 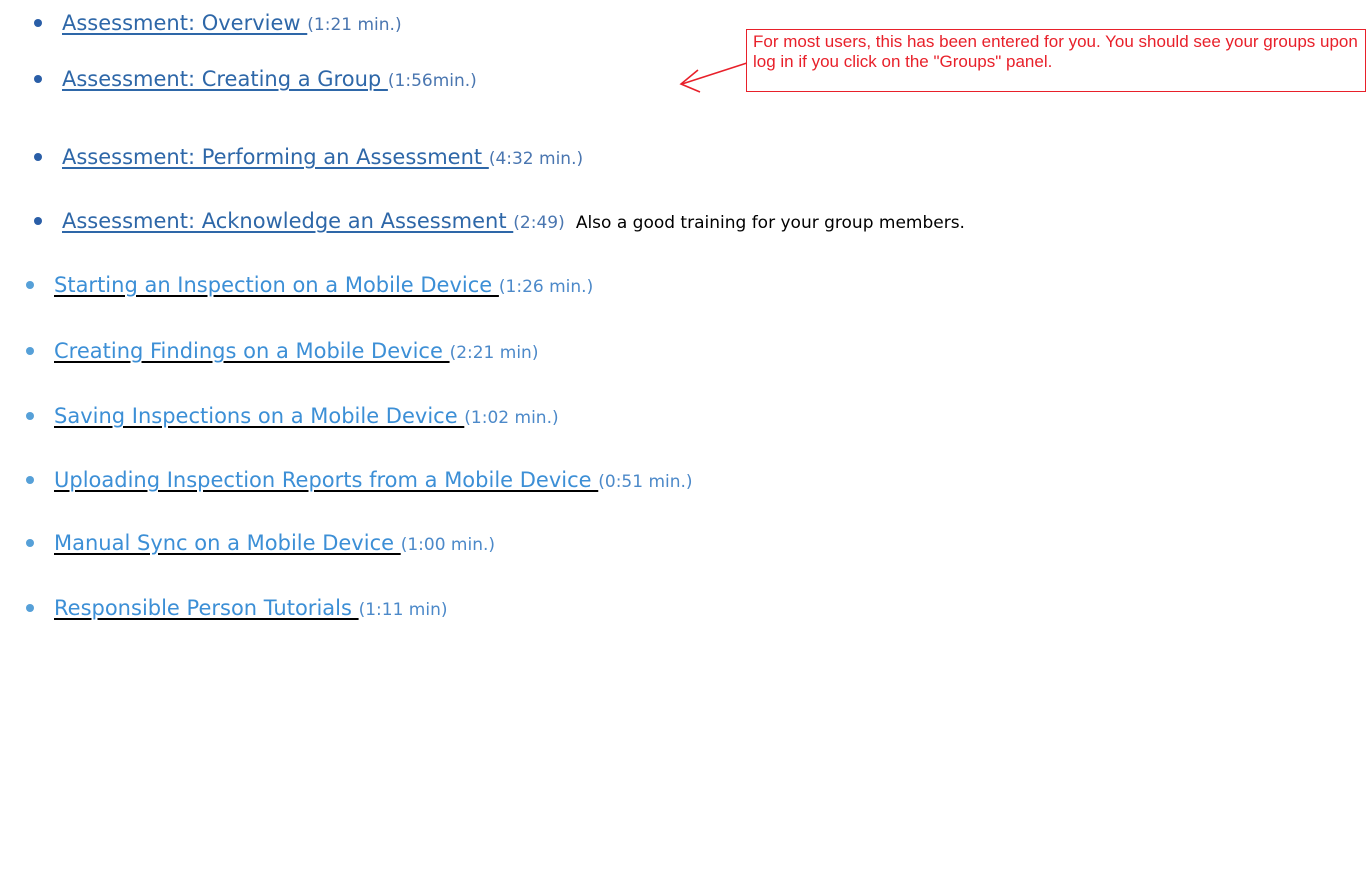 I want to click on duration-text: (1:26 min.), so click(x=546, y=287).